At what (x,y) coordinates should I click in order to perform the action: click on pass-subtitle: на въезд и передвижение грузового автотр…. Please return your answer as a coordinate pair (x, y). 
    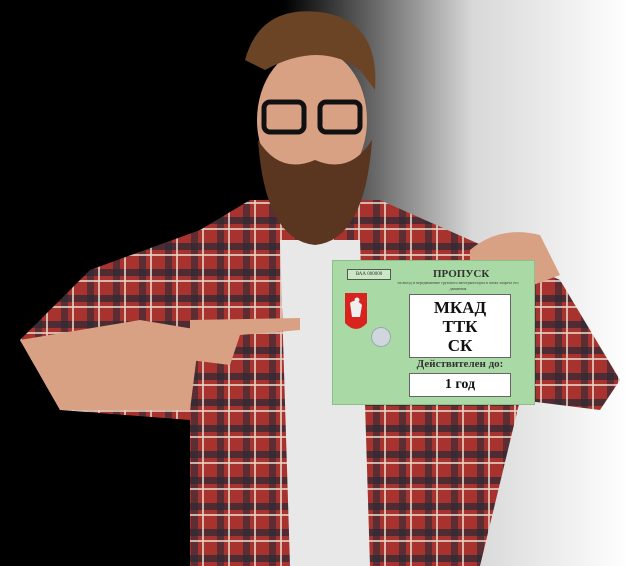
    Looking at the image, I should click on (458, 285).